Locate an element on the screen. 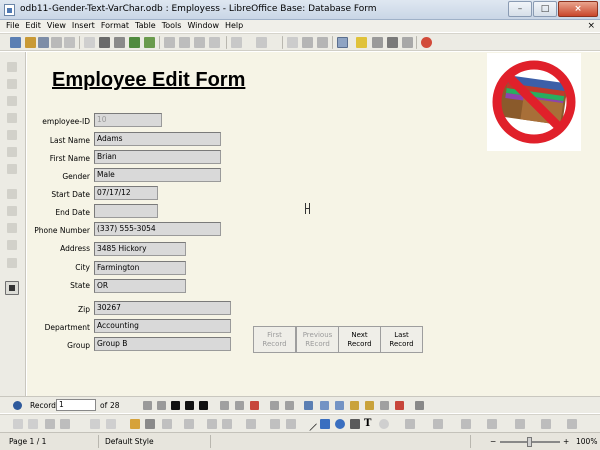 The image size is (600, 450). block-arrows-icon is located at coordinates (466, 424).